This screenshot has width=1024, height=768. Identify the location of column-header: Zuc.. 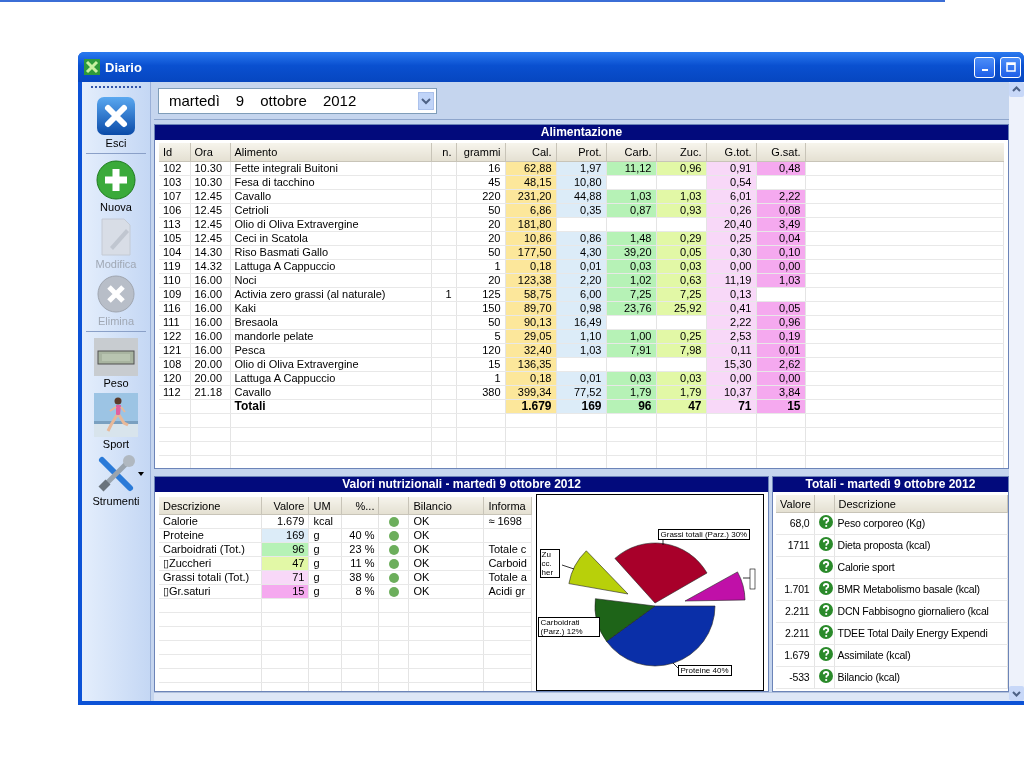
(681, 152).